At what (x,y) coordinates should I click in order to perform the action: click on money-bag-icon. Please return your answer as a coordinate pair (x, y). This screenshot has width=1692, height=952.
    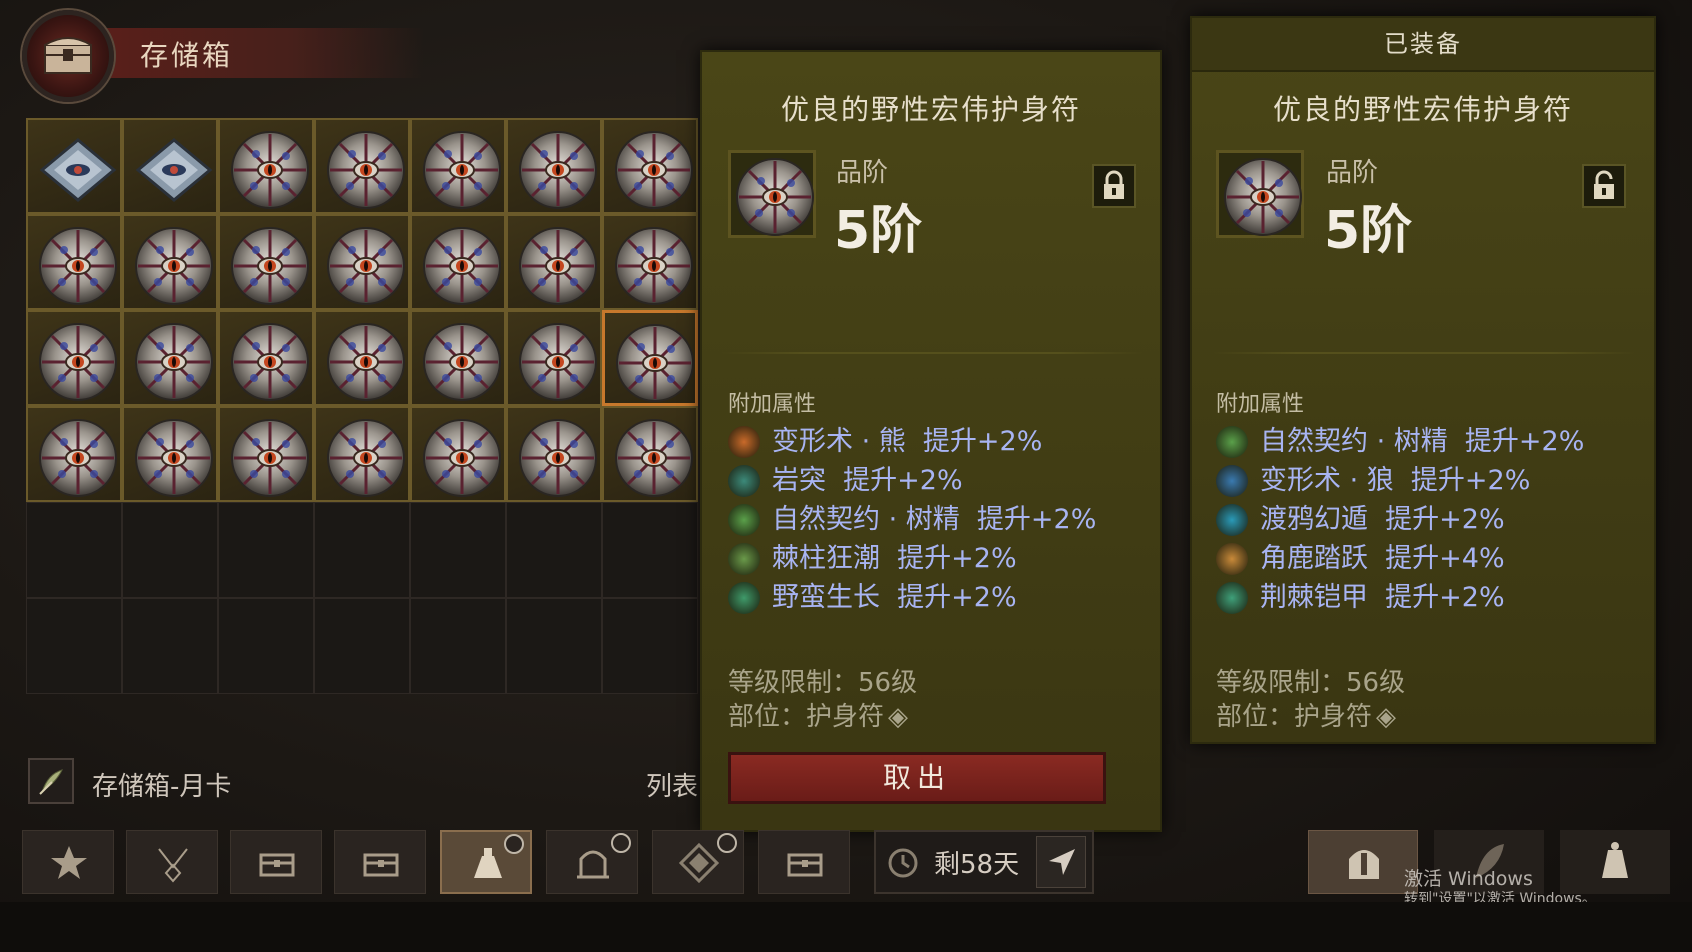
    Looking at the image, I should click on (1615, 860).